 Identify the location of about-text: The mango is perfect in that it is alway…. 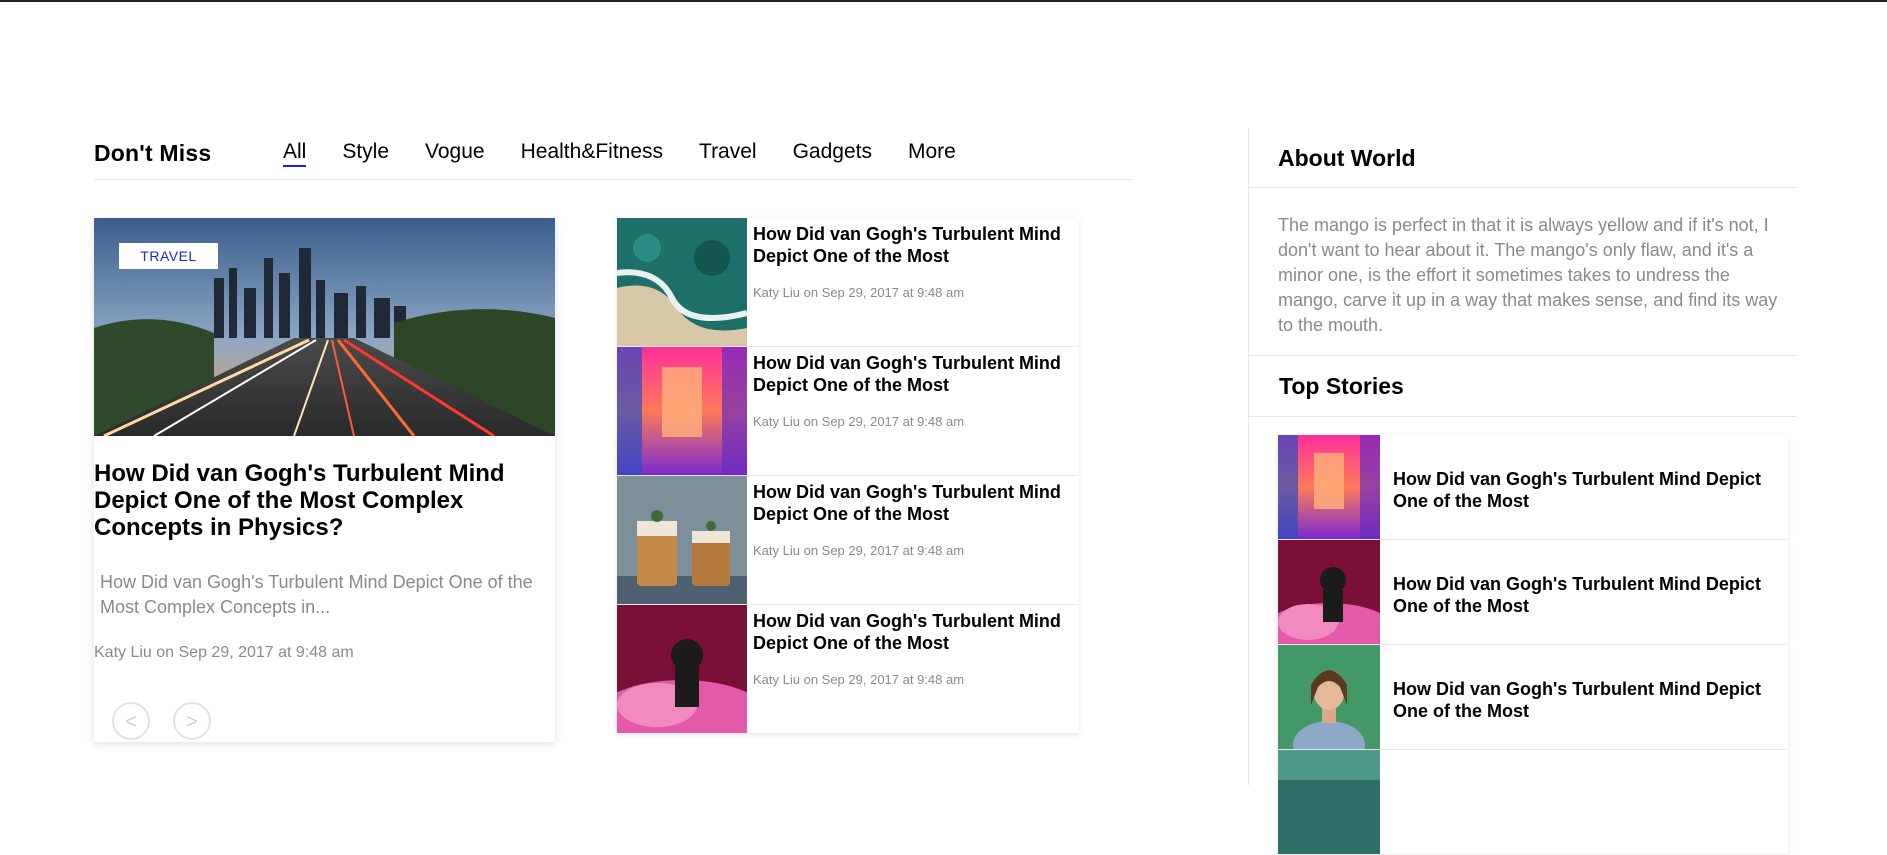
(1528, 275).